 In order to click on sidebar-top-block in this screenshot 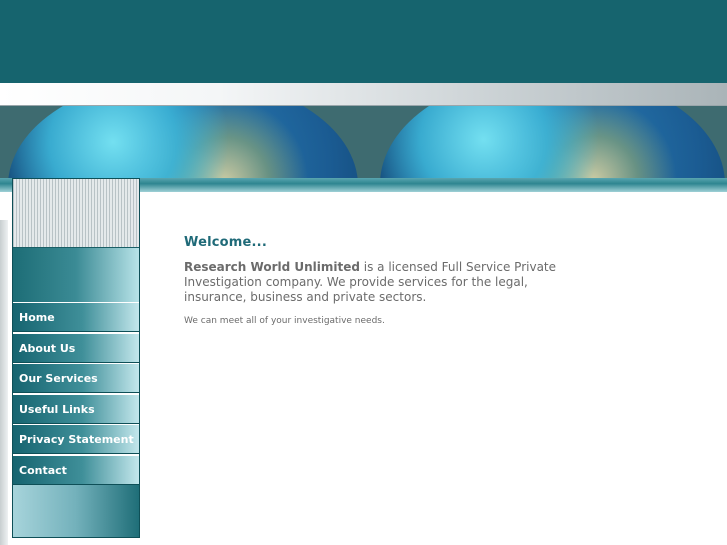, I will do `click(76, 275)`.